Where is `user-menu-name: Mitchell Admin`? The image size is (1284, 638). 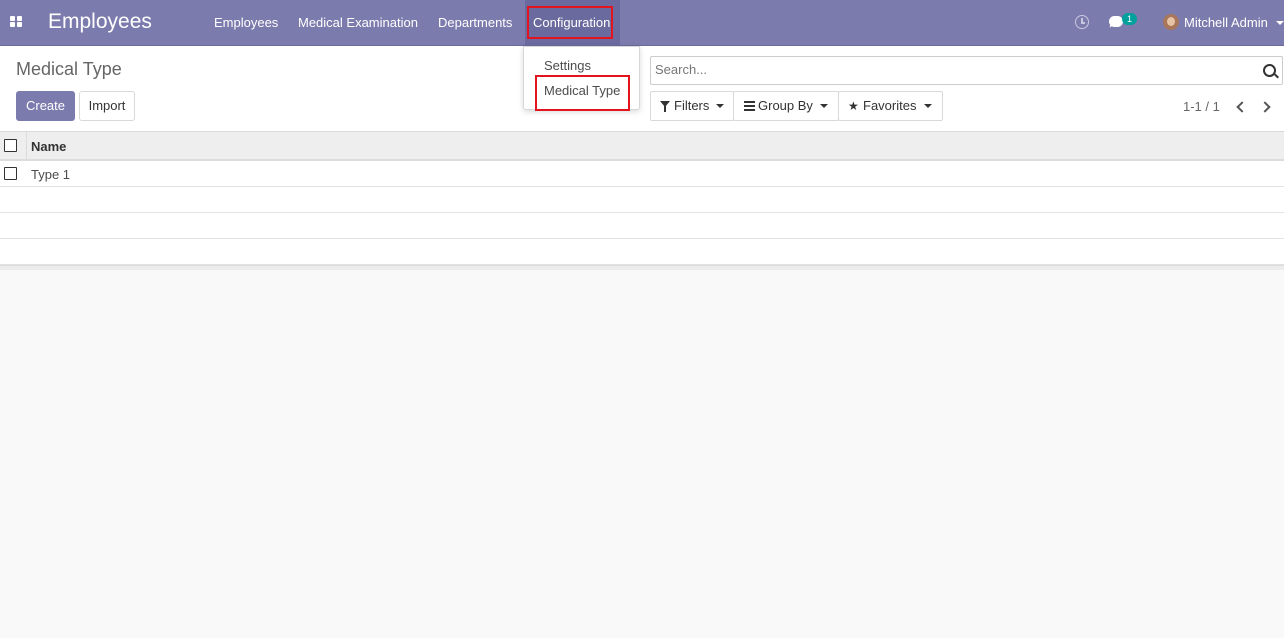
user-menu-name: Mitchell Admin is located at coordinates (1226, 22).